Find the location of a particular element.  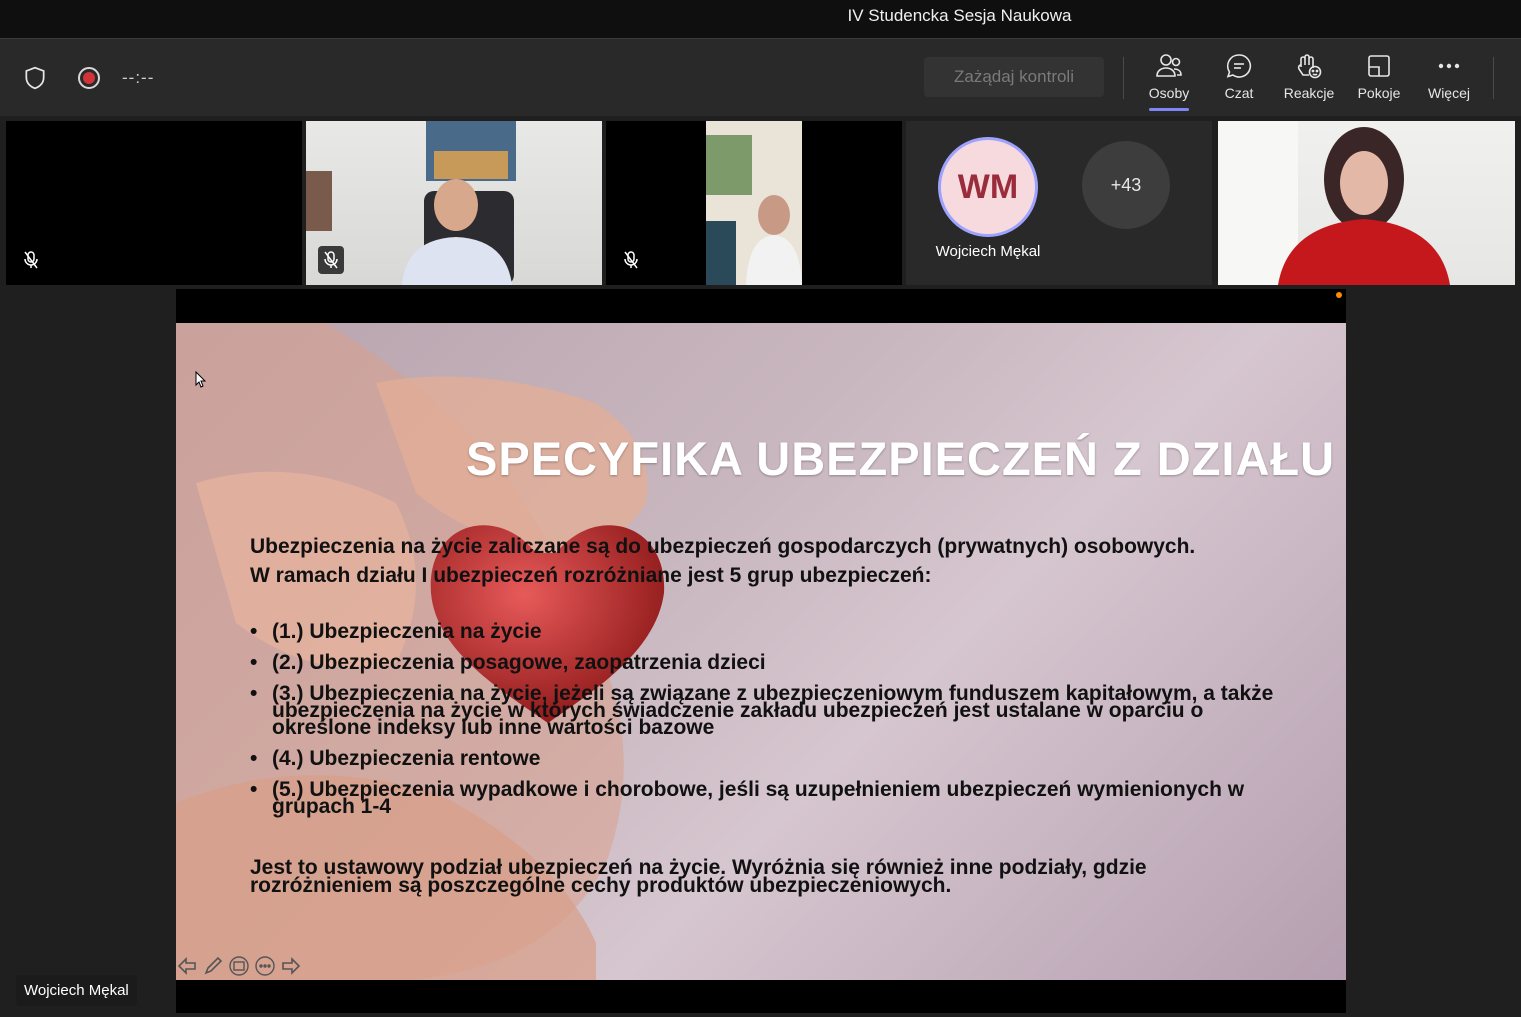

more-participants-button: +43 is located at coordinates (1126, 185).